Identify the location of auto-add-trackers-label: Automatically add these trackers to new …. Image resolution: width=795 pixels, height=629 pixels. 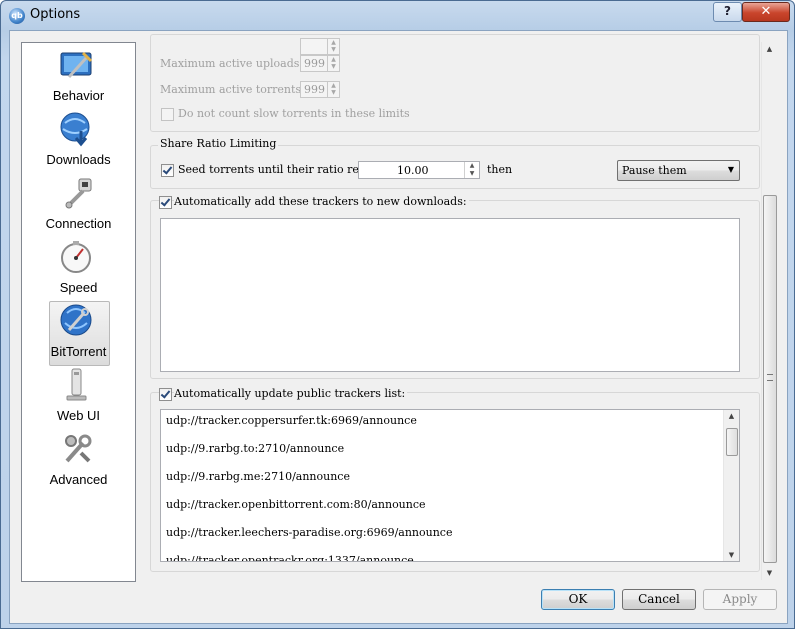
(321, 201).